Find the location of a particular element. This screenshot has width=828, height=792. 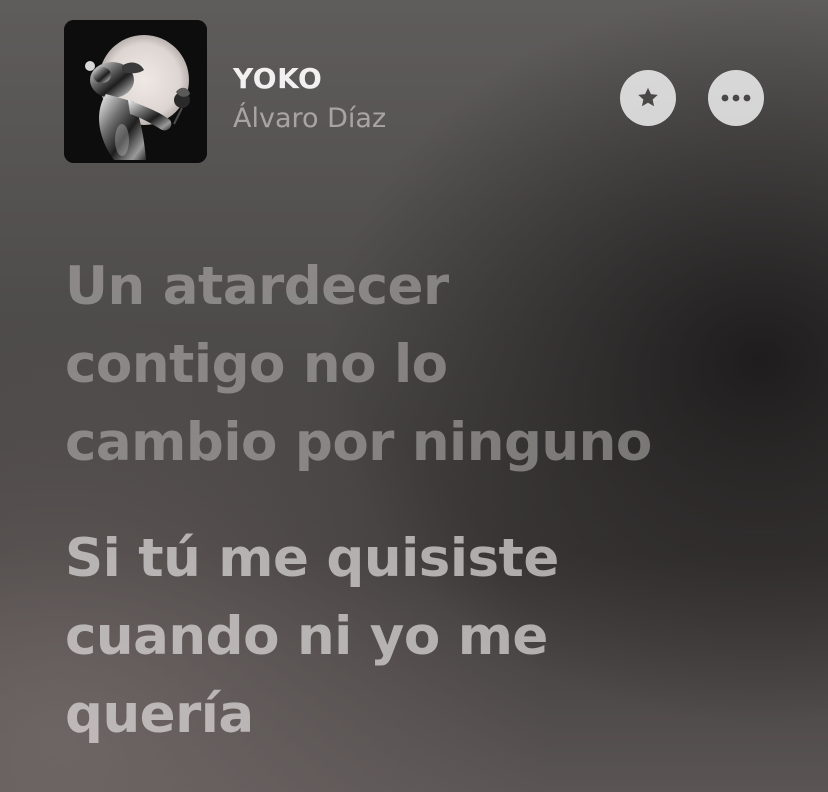

lyric-line: Si tú me quisiste is located at coordinates (435, 559).